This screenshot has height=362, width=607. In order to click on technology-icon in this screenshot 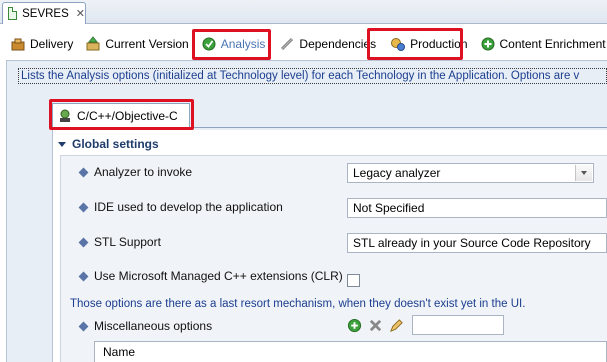, I will do `click(65, 116)`.